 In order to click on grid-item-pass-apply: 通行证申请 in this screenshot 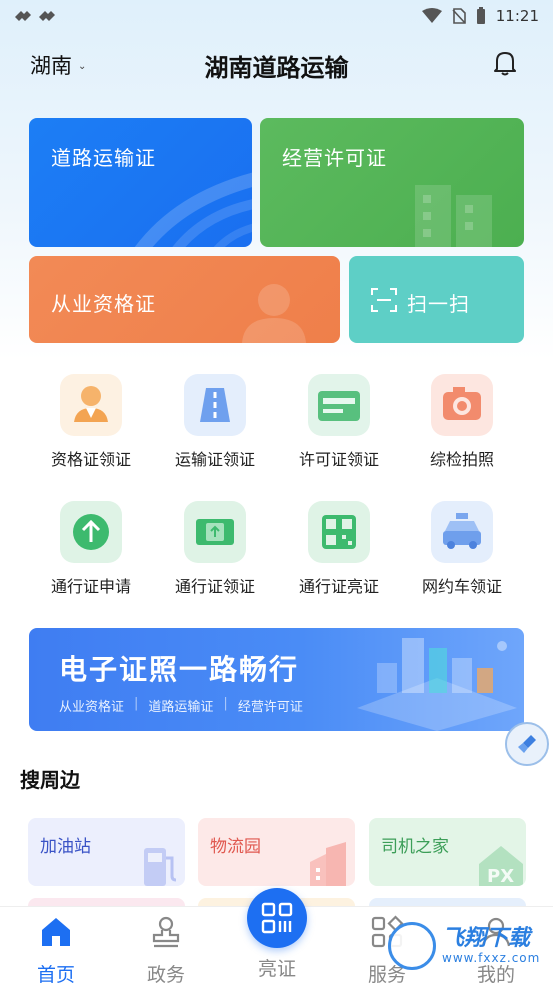, I will do `click(91, 549)`.